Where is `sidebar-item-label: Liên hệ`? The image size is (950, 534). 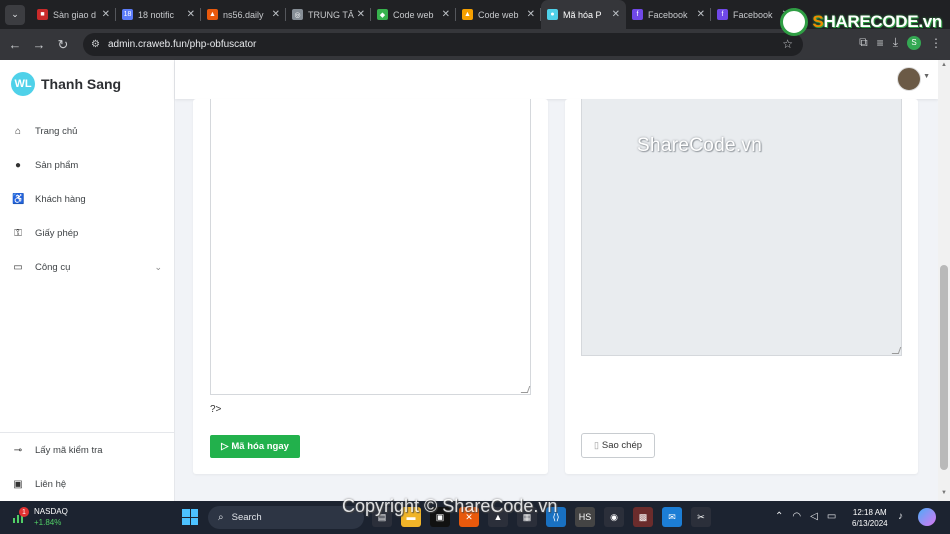
sidebar-item-label: Liên hệ is located at coordinates (51, 484).